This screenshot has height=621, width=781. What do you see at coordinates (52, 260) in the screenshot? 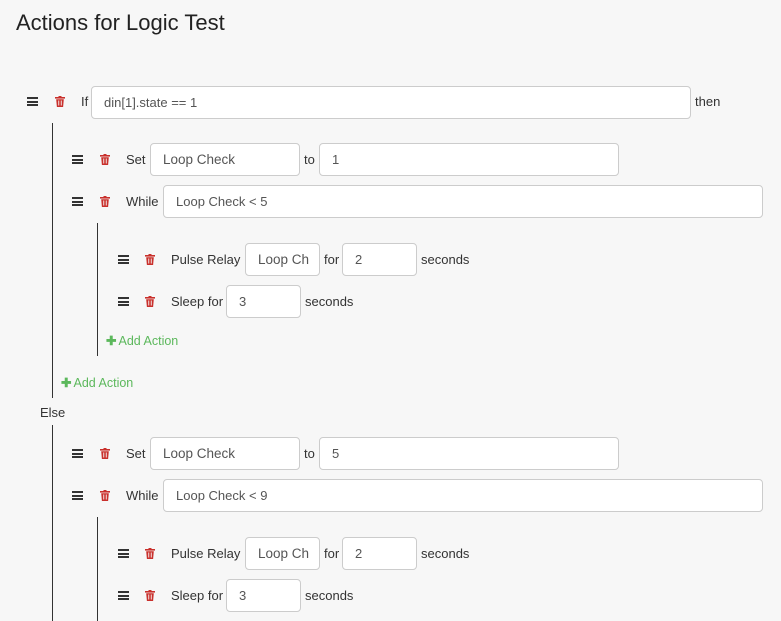
I see `then-branch-line` at bounding box center [52, 260].